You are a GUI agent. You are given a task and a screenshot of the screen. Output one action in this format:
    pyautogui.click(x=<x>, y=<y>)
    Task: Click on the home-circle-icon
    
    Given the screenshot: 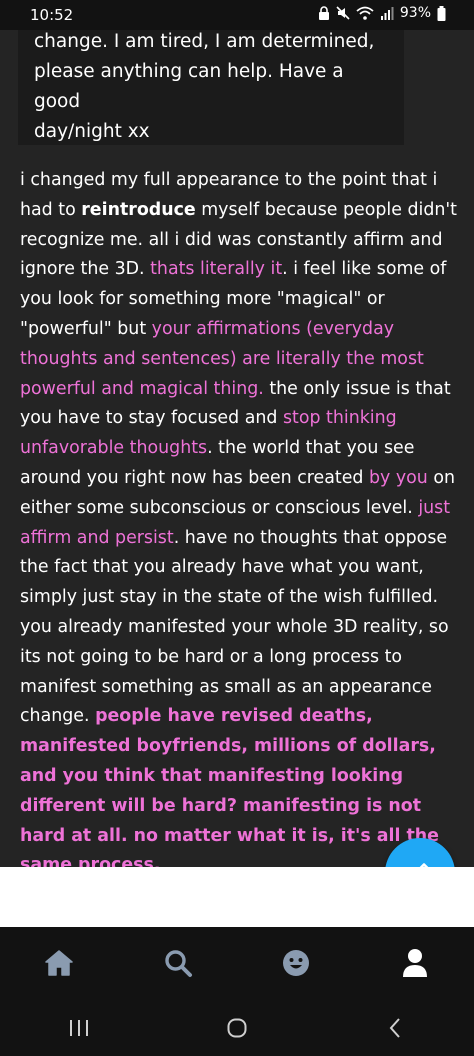 What is the action you would take?
    pyautogui.click(x=237, y=1027)
    